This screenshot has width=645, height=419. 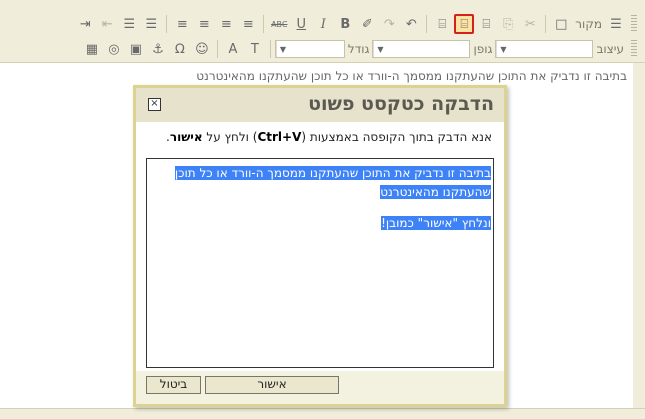 I want to click on underline-icon: U, so click(x=301, y=24).